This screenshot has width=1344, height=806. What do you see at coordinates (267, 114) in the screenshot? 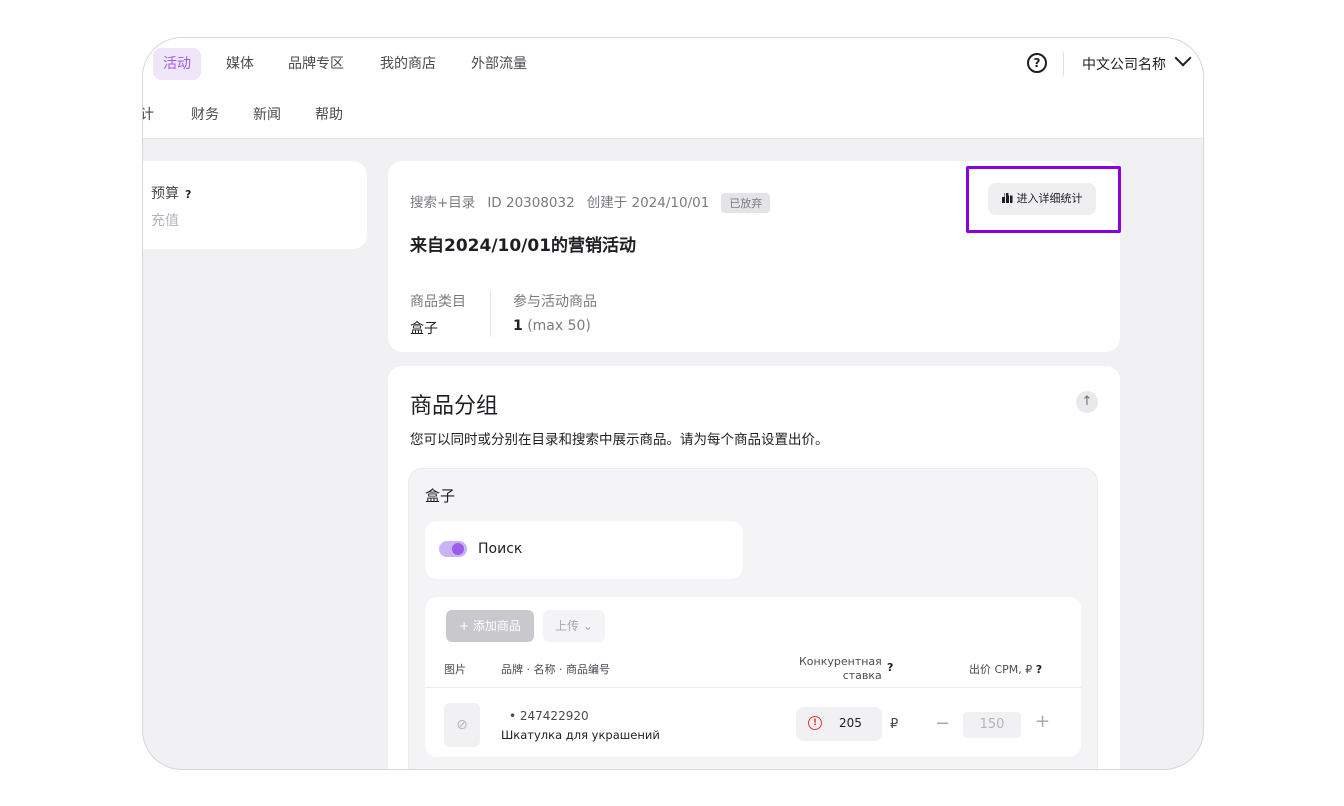
I see `sub-nav-item-news: 新闻` at bounding box center [267, 114].